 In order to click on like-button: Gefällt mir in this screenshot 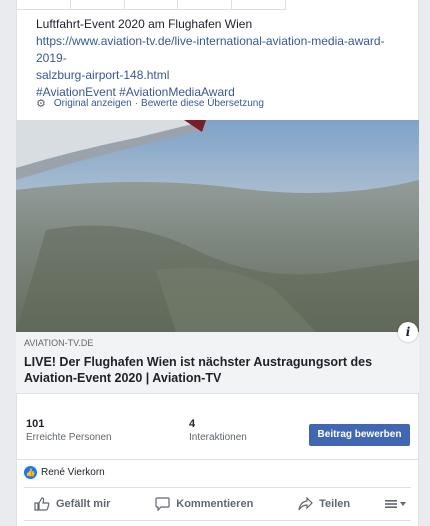, I will do `click(72, 504)`.